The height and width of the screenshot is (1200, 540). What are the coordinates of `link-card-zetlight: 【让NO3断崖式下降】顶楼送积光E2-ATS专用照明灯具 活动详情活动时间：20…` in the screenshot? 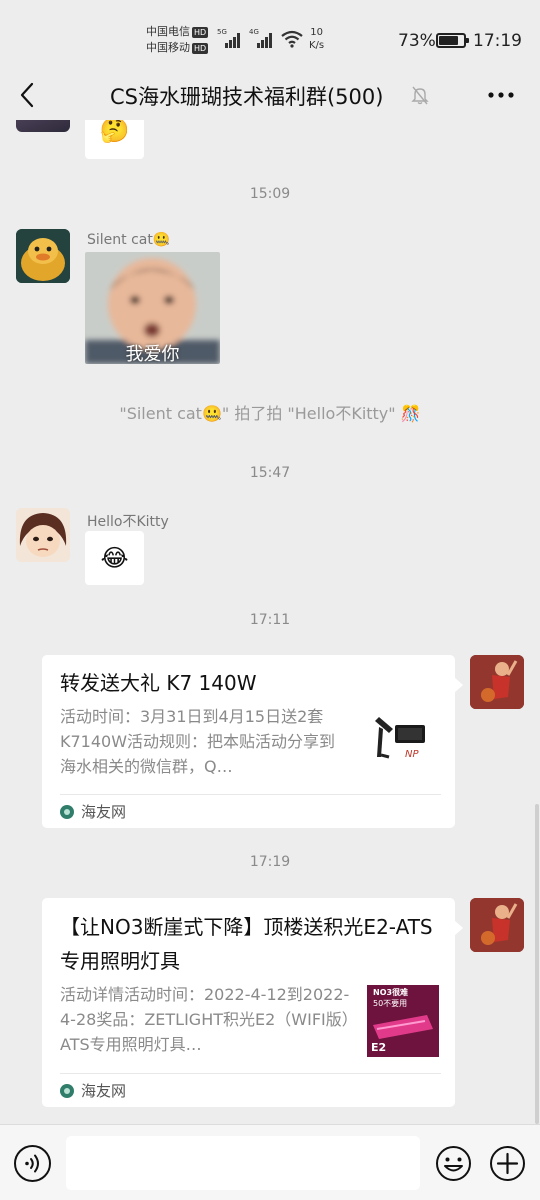 It's located at (252, 1002).